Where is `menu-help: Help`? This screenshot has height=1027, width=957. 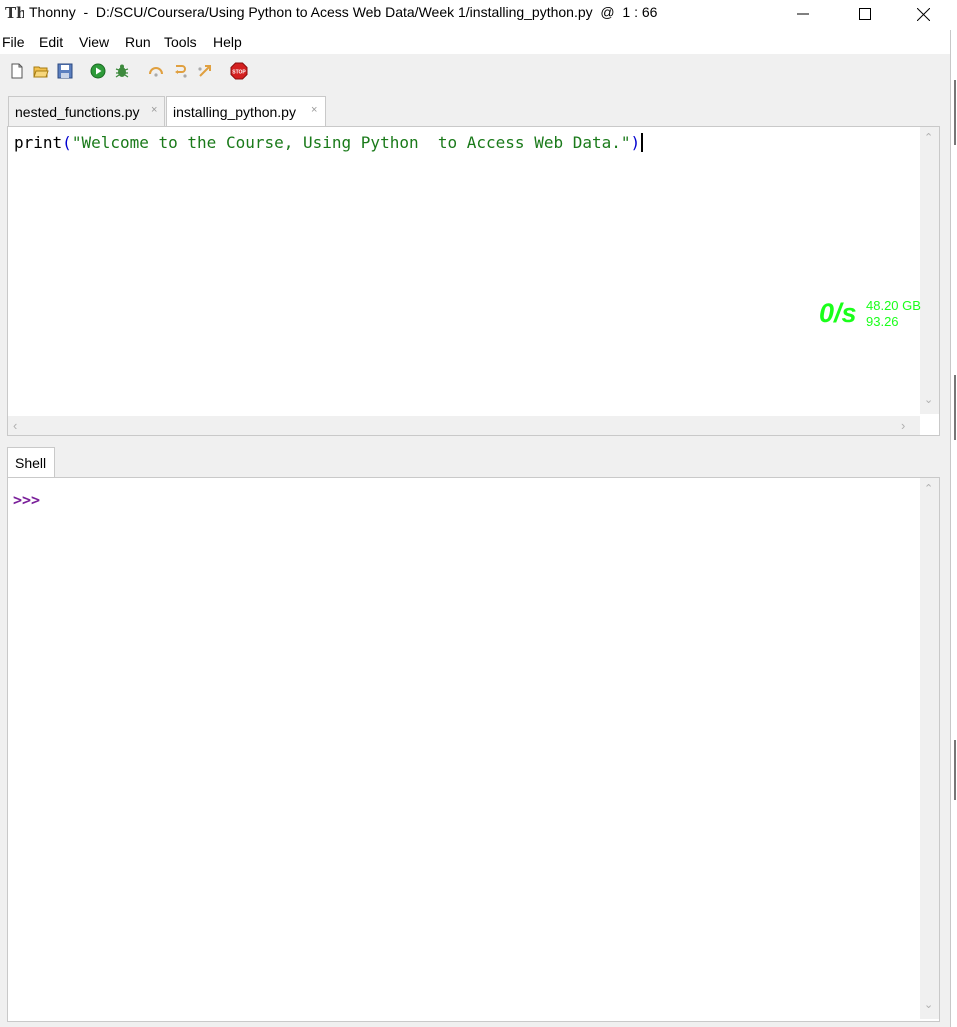 menu-help: Help is located at coordinates (227, 42).